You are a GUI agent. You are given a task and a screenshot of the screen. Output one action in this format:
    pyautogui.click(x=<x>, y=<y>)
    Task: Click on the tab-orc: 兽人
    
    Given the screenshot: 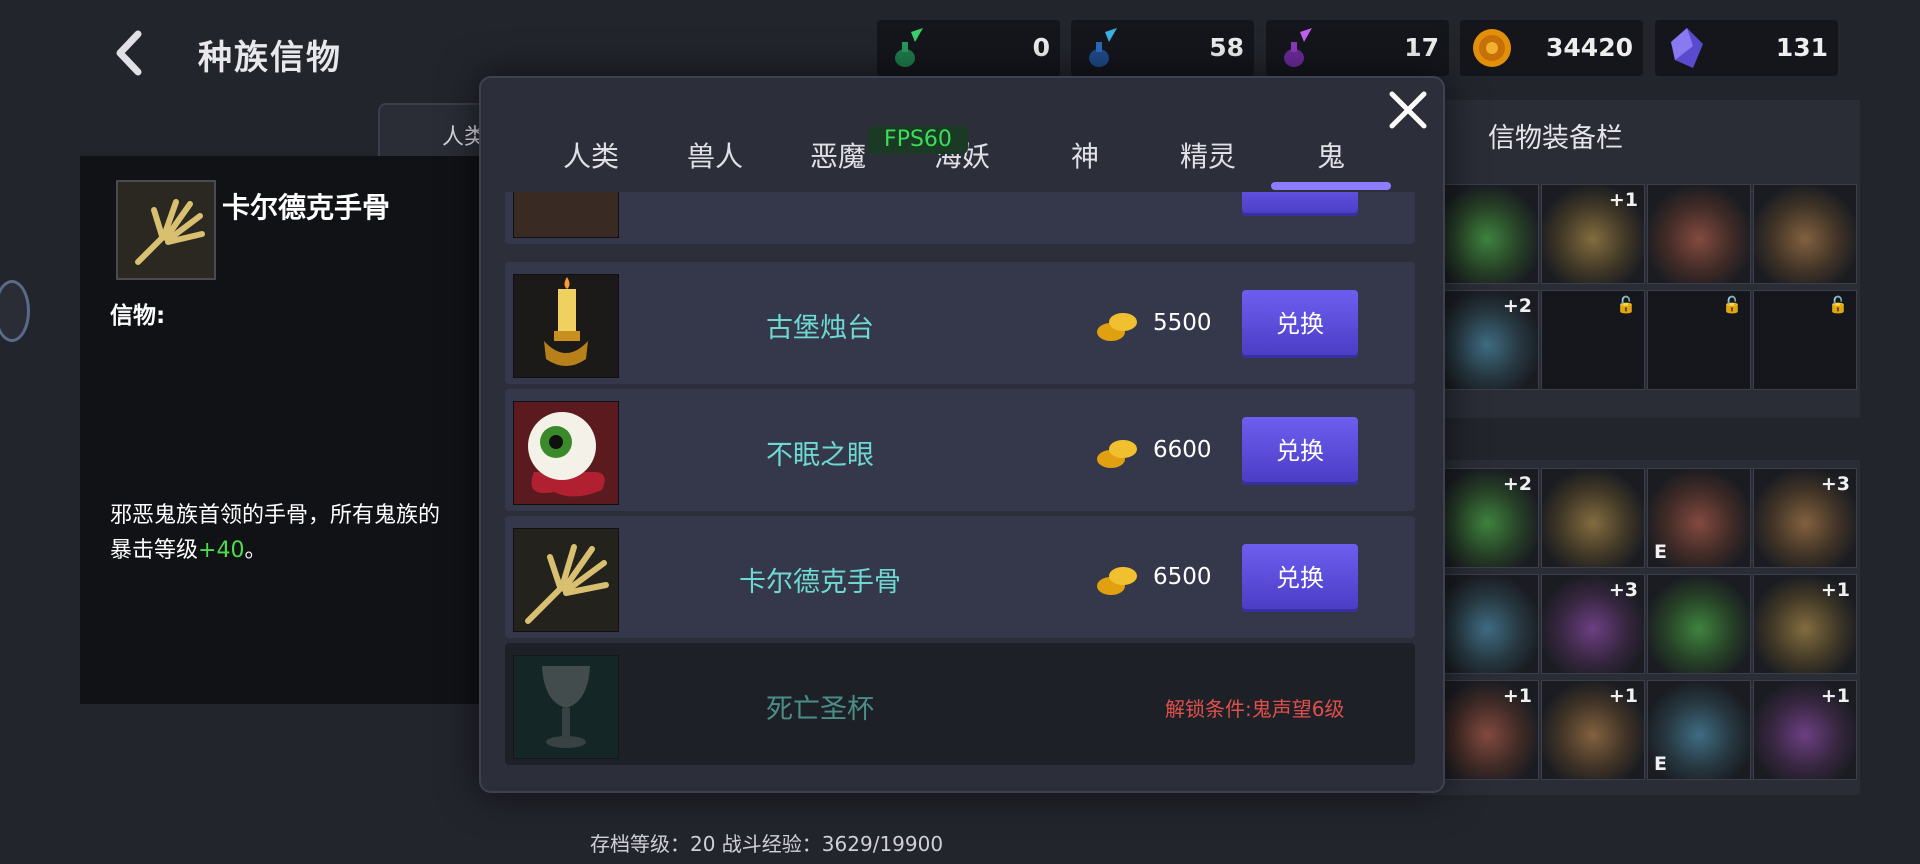 What is the action you would take?
    pyautogui.click(x=715, y=155)
    